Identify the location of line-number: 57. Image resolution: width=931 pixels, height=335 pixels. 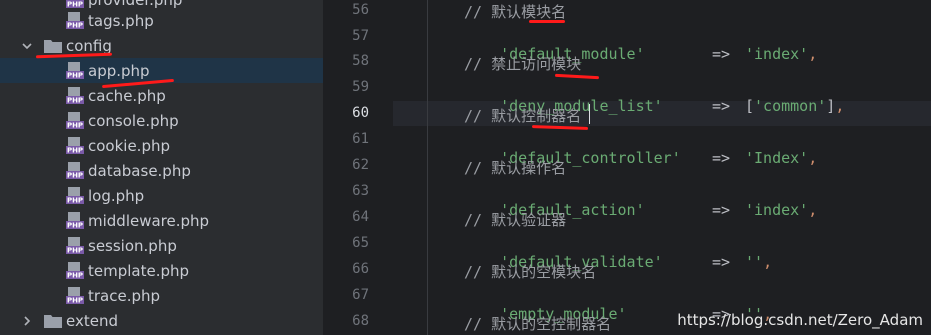
(360, 36).